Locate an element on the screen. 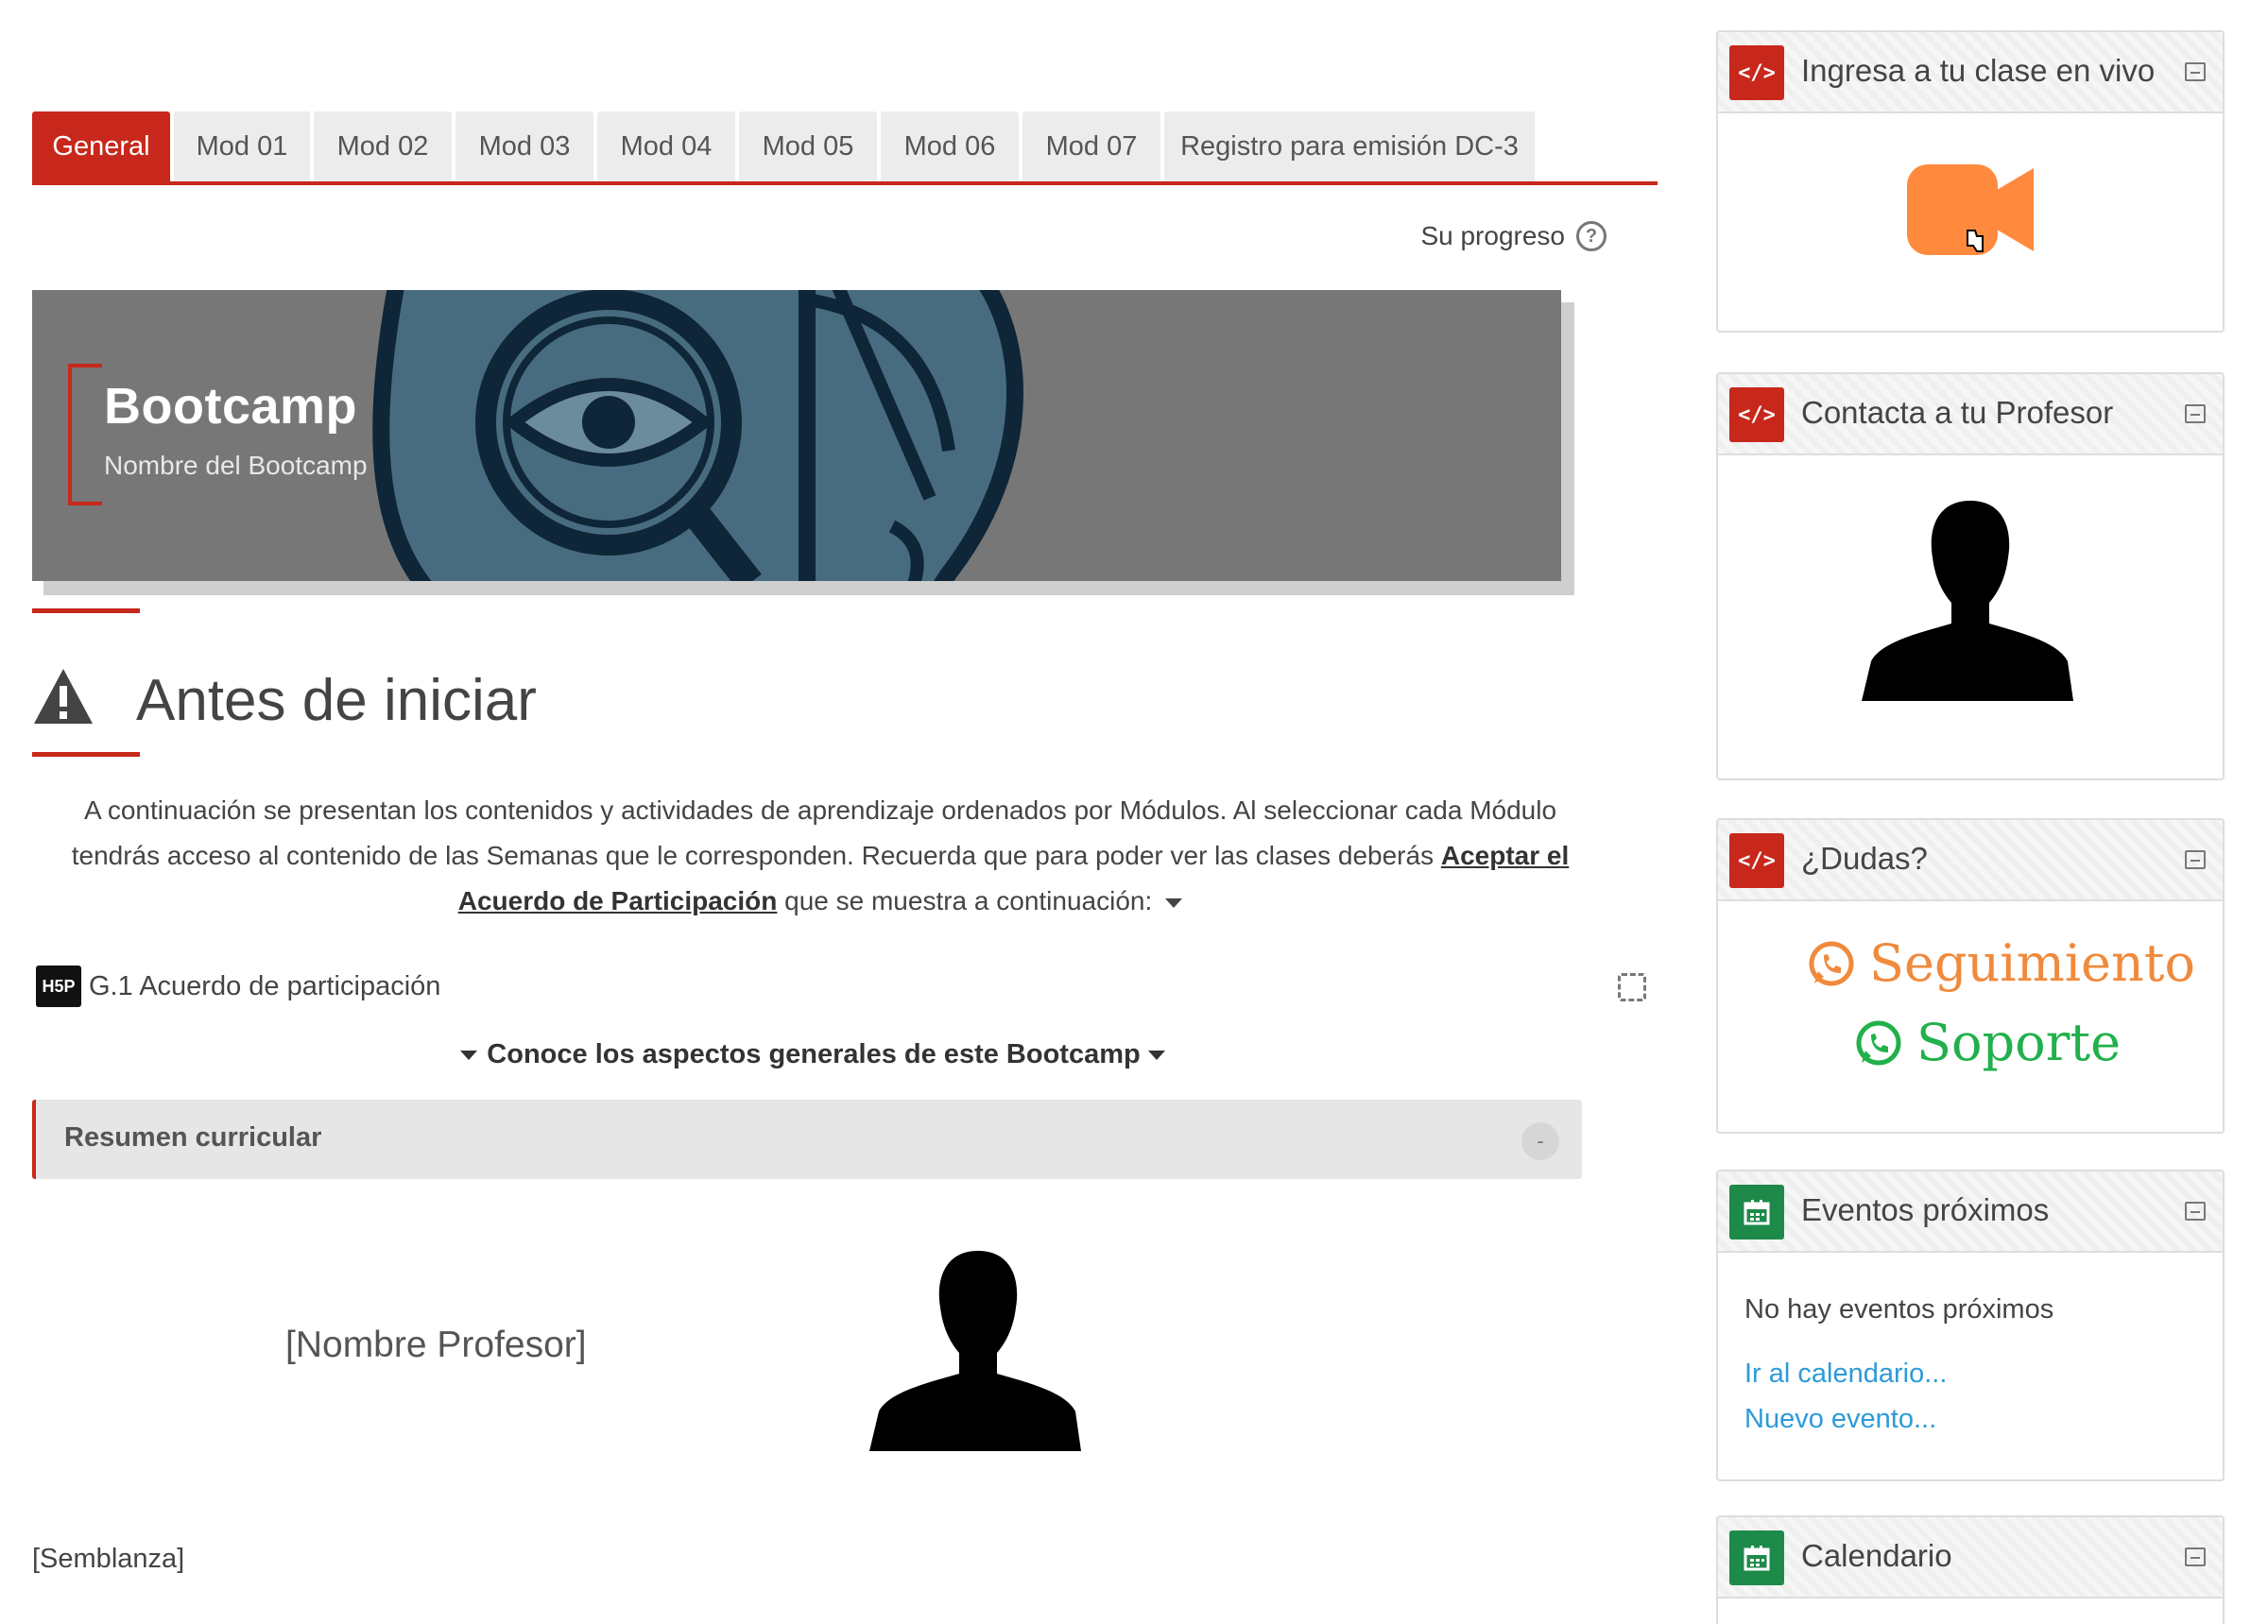  section-rule-top is located at coordinates (86, 610).